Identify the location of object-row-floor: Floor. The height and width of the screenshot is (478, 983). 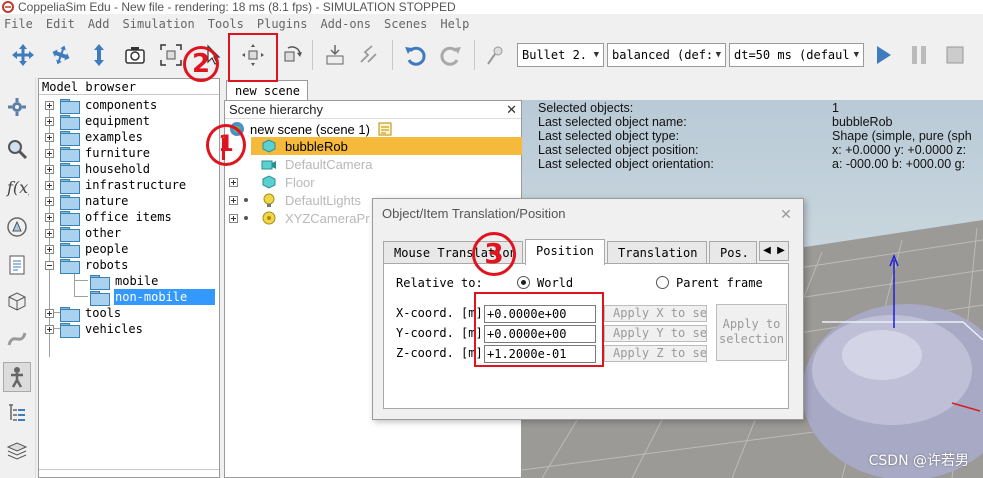
(272, 182).